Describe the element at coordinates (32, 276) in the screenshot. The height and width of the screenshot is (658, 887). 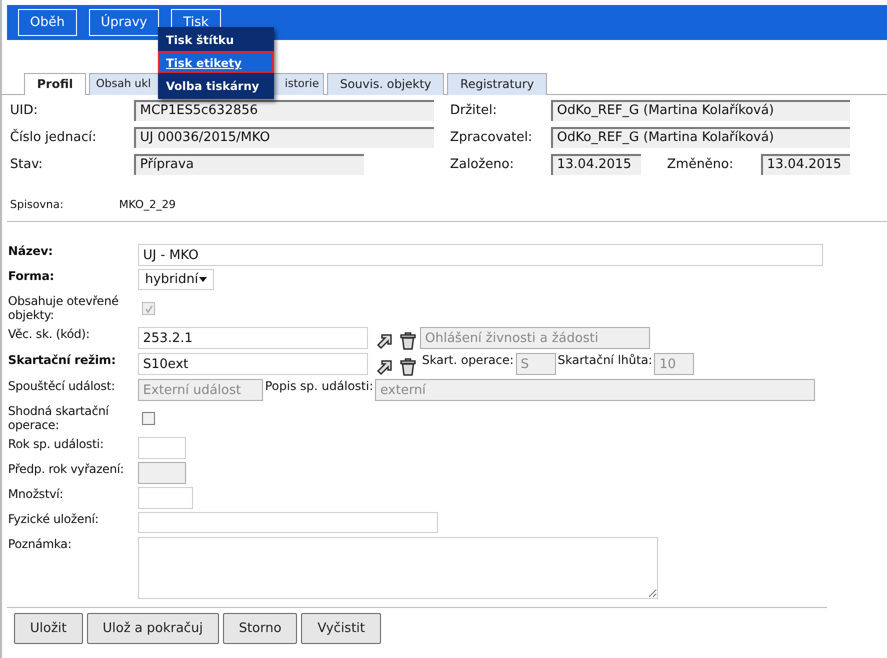
I see `field-label: Forma:` at that location.